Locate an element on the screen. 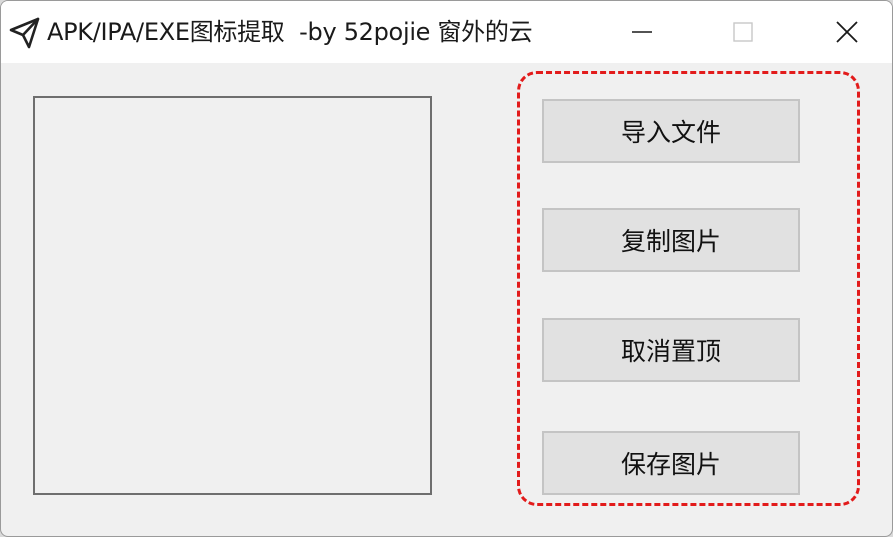 The height and width of the screenshot is (537, 893). minimize-button is located at coordinates (642, 32).